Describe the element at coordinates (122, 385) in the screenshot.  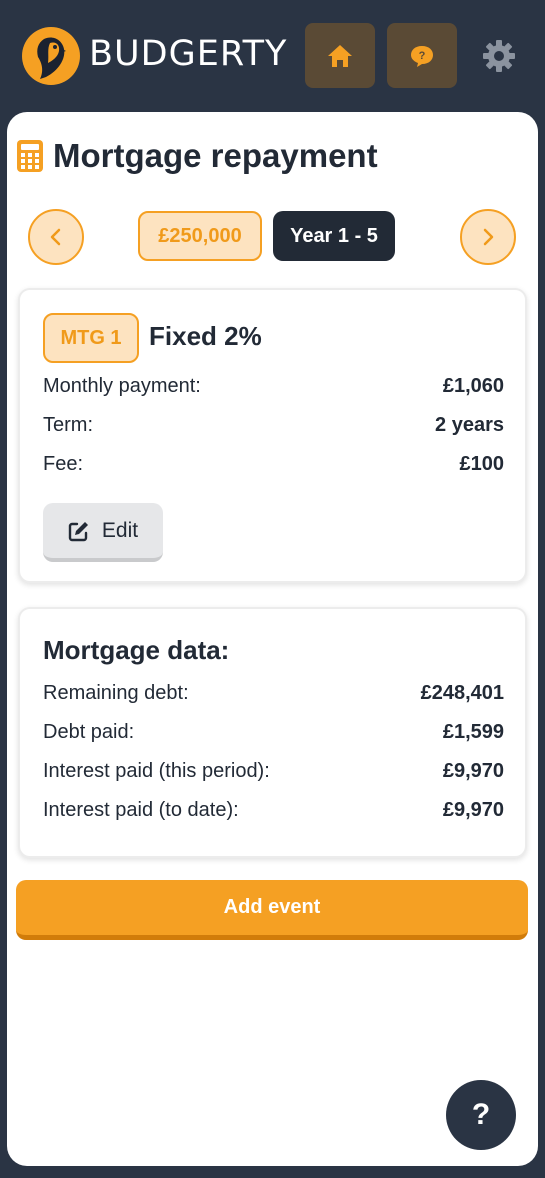
I see `row-label: Monthly payment:` at that location.